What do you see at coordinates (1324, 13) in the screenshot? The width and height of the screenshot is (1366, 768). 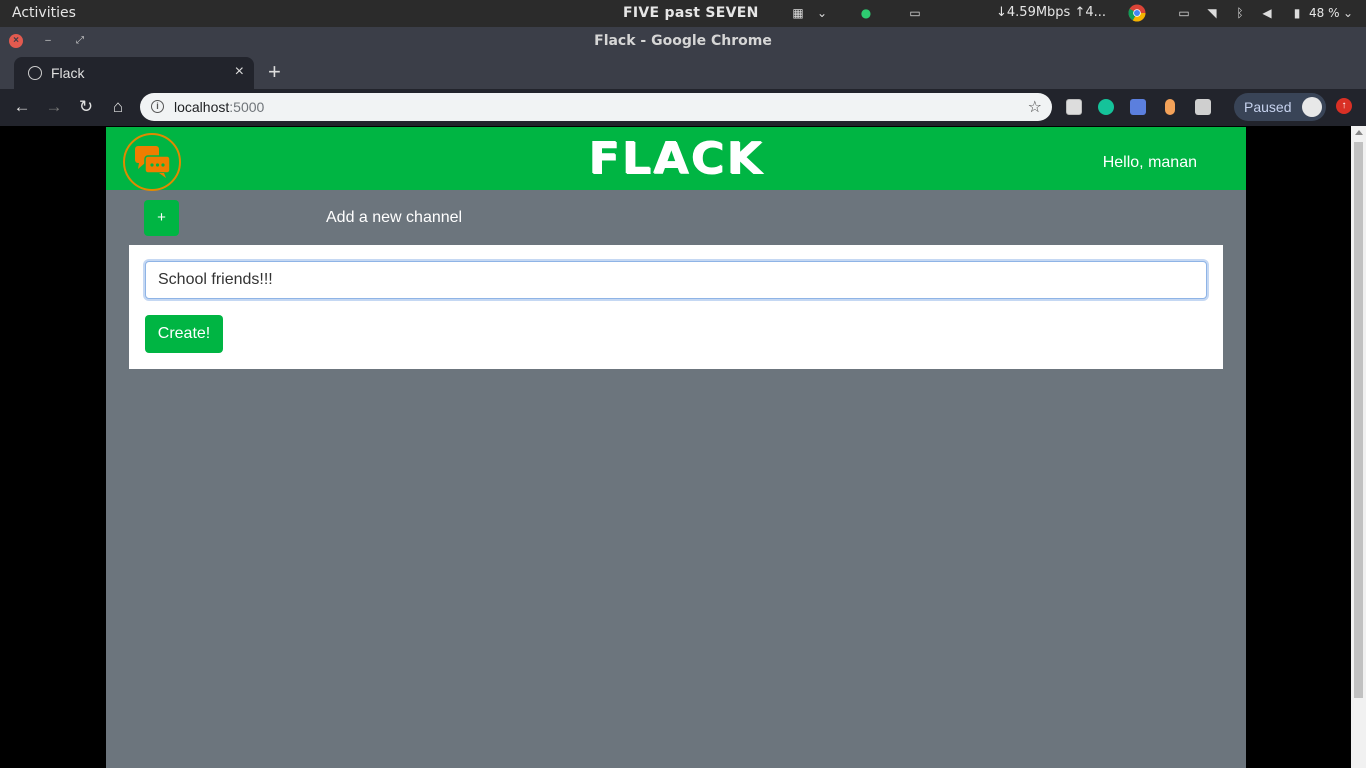 I see `battery-percentage: 48 %` at bounding box center [1324, 13].